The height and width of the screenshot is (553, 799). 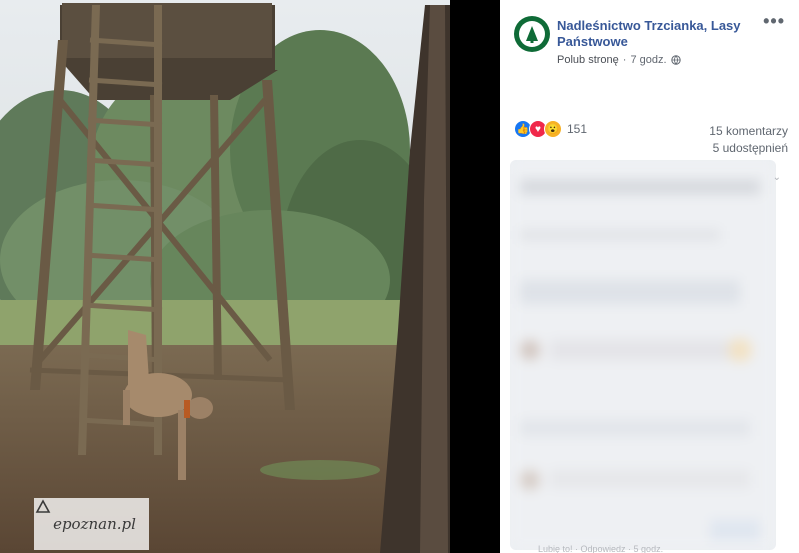 I want to click on shares-count-link: 5 udostępnień, so click(x=750, y=148).